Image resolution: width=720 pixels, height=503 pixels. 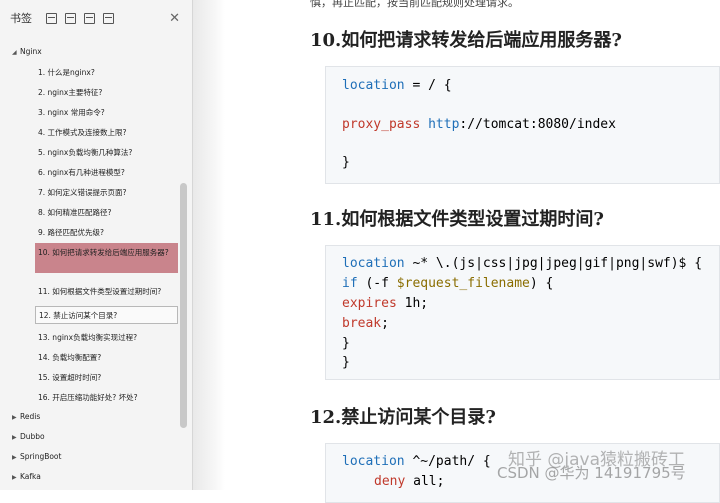 What do you see at coordinates (96, 18) in the screenshot?
I see `bookmark-toolbar: 书签` at bounding box center [96, 18].